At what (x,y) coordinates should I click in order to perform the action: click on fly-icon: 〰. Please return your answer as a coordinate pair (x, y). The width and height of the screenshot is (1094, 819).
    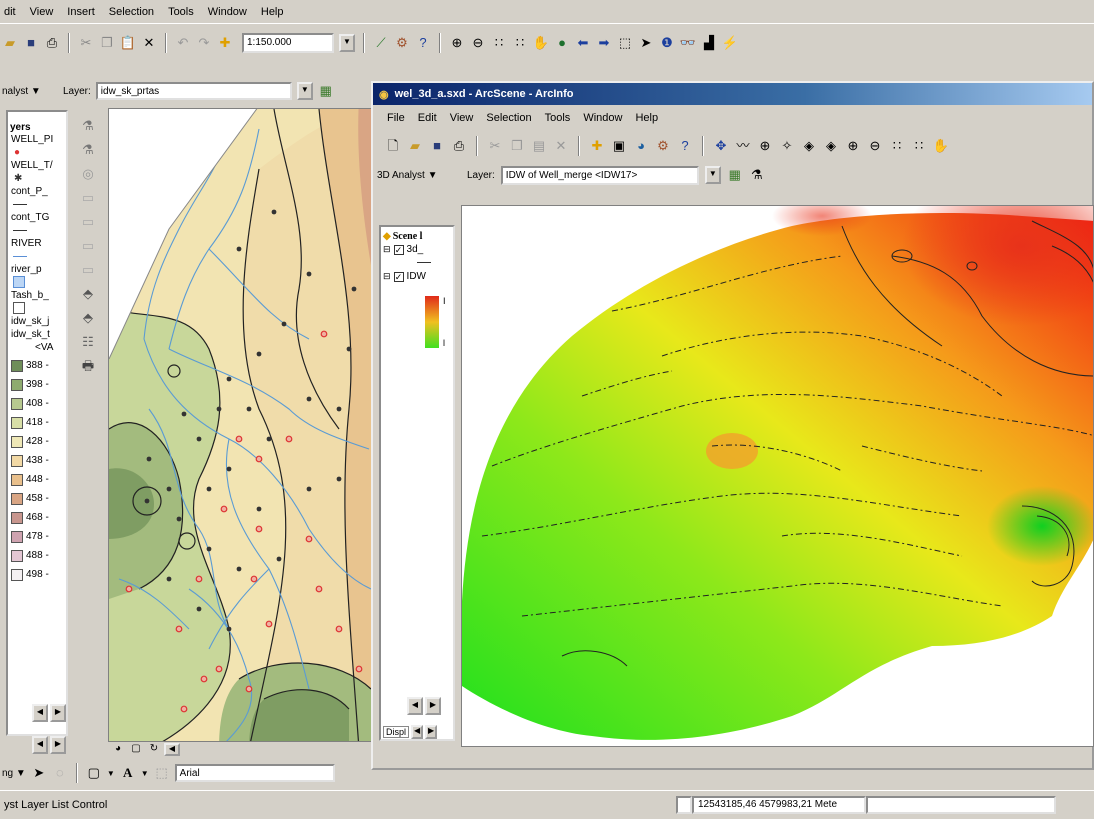
    Looking at the image, I should click on (743, 146).